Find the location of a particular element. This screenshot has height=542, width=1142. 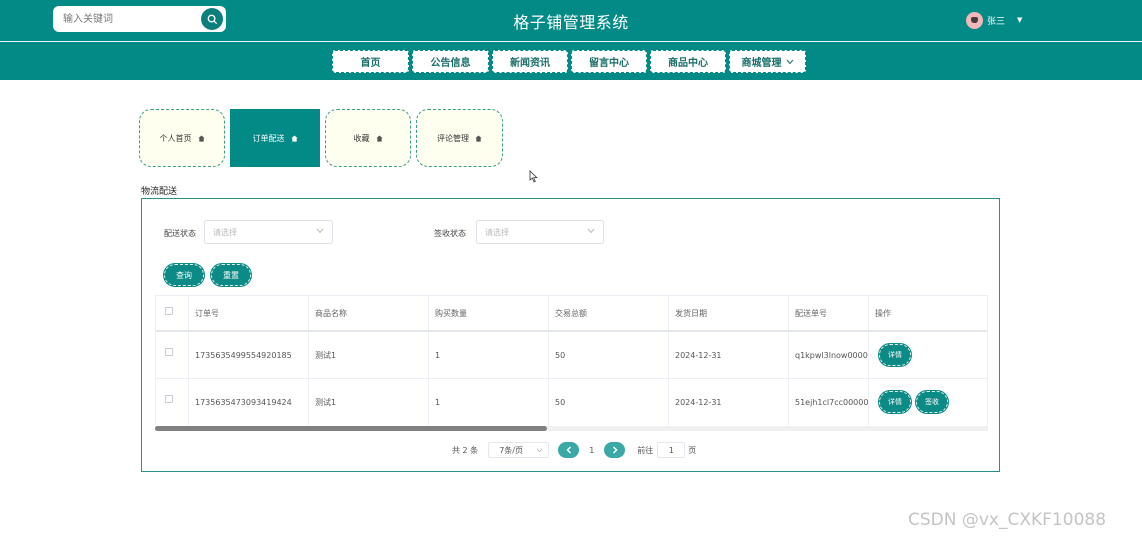

total-count: 共 2 条 is located at coordinates (465, 450).